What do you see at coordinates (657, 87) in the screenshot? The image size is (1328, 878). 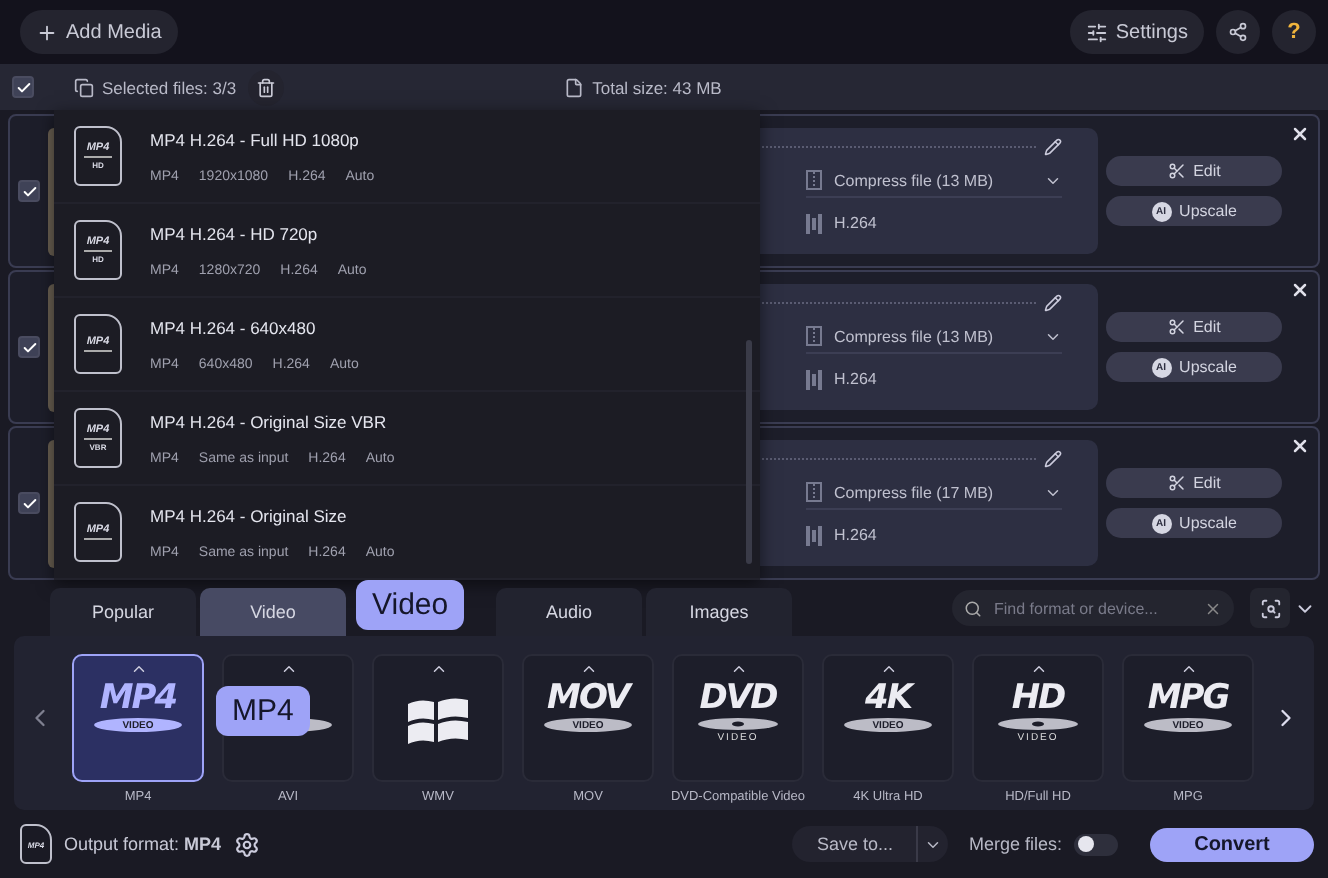 I see `total-size-text: Total size: 43 MB` at bounding box center [657, 87].